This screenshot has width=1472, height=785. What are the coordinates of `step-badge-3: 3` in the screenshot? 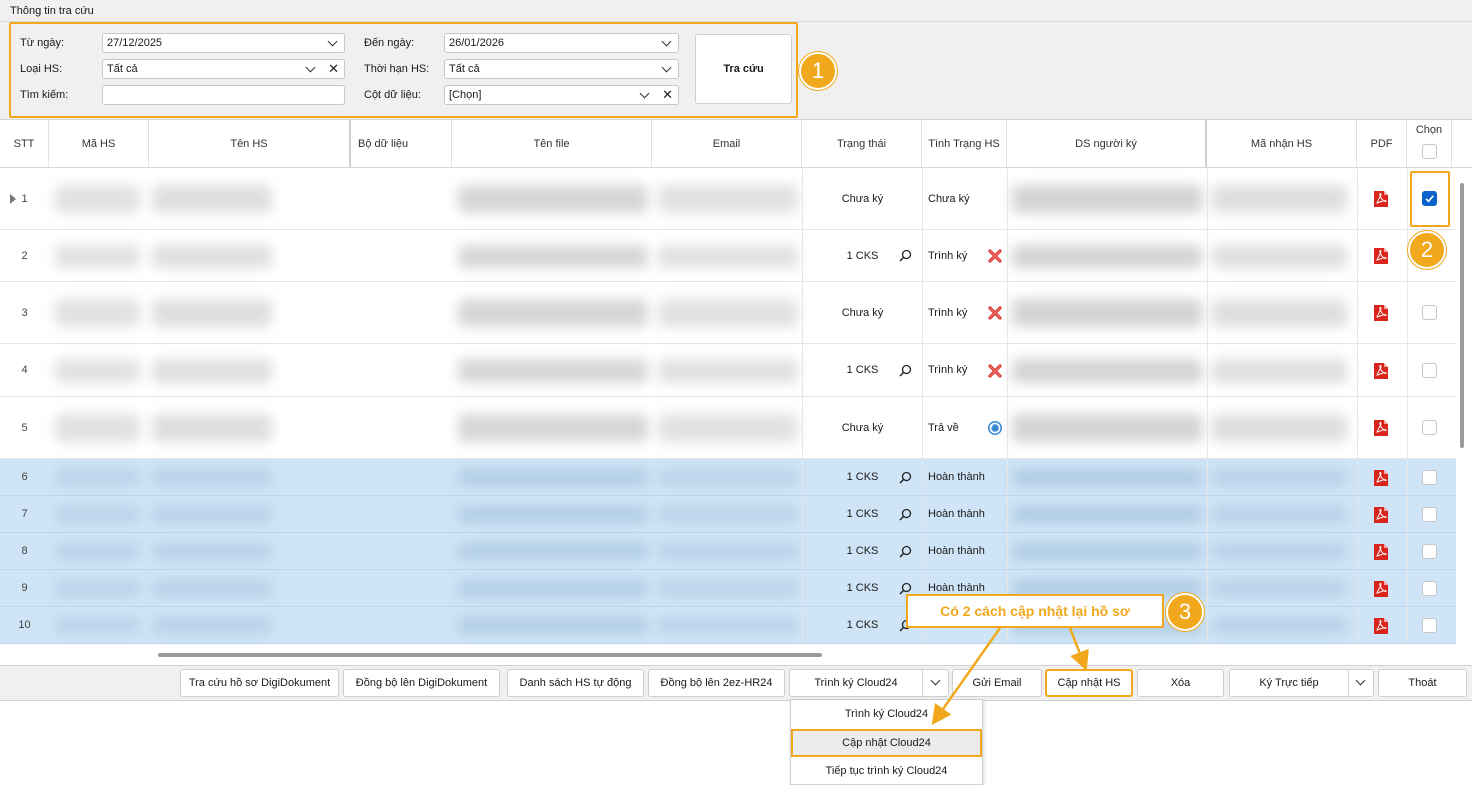 It's located at (1185, 612).